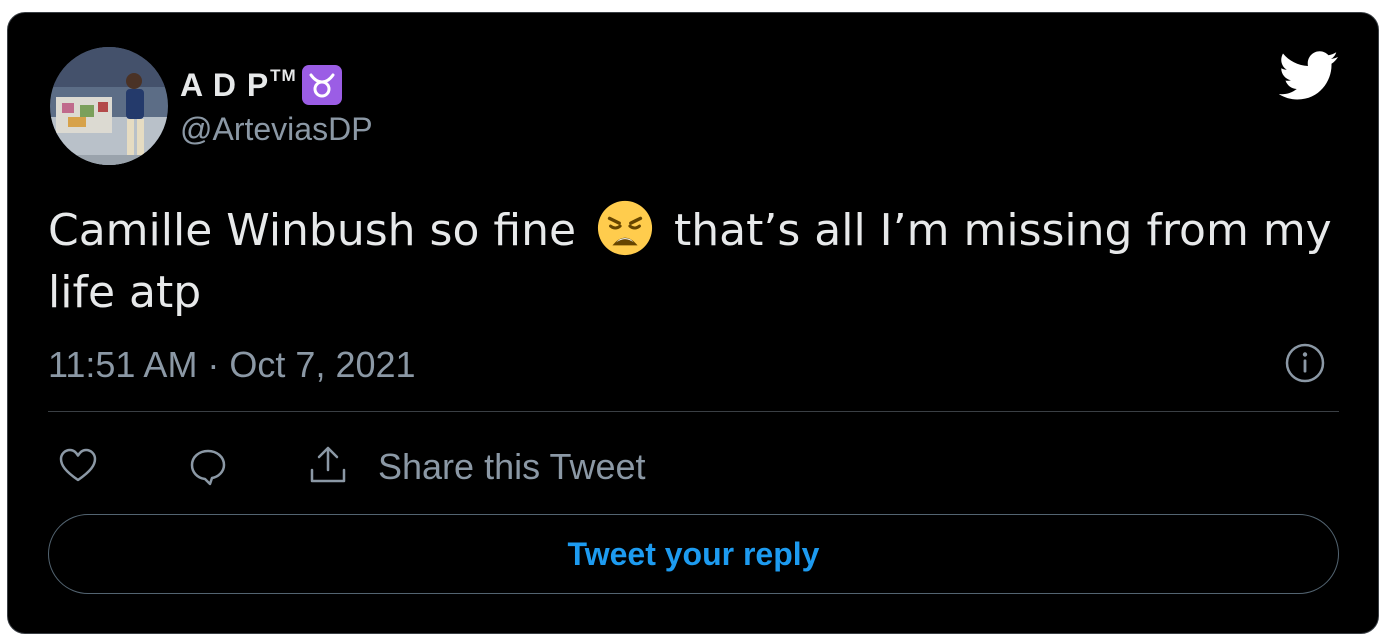  Describe the element at coordinates (321, 85) in the screenshot. I see `taurus-icon` at that location.